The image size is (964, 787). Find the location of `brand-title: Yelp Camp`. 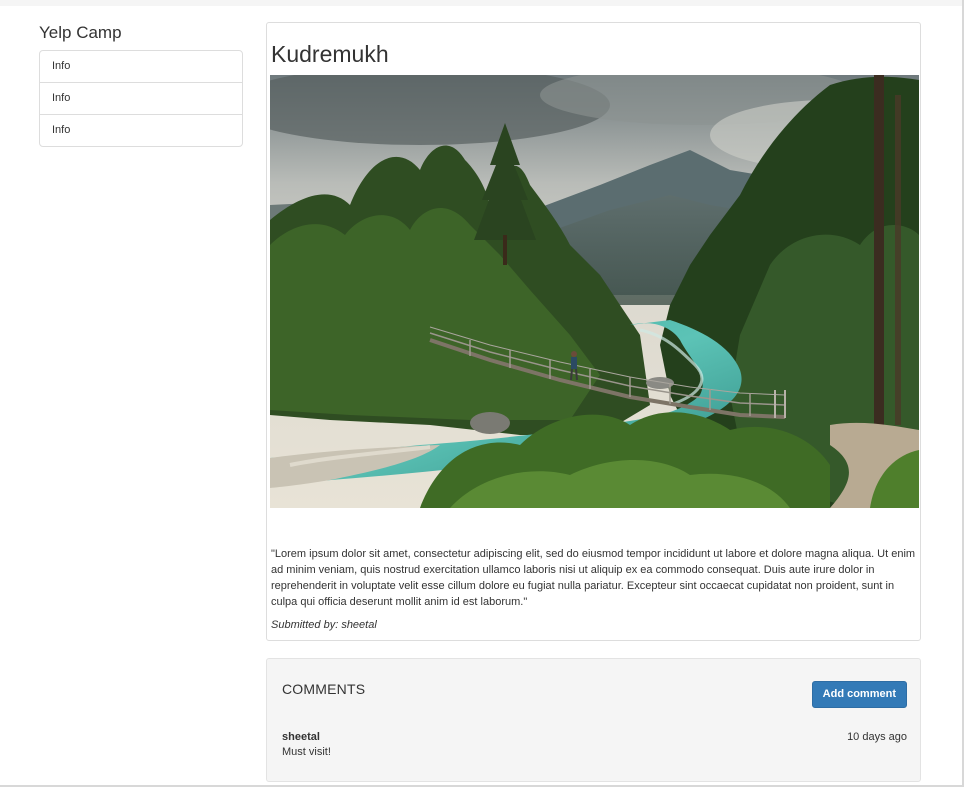

brand-title: Yelp Camp is located at coordinates (80, 32).